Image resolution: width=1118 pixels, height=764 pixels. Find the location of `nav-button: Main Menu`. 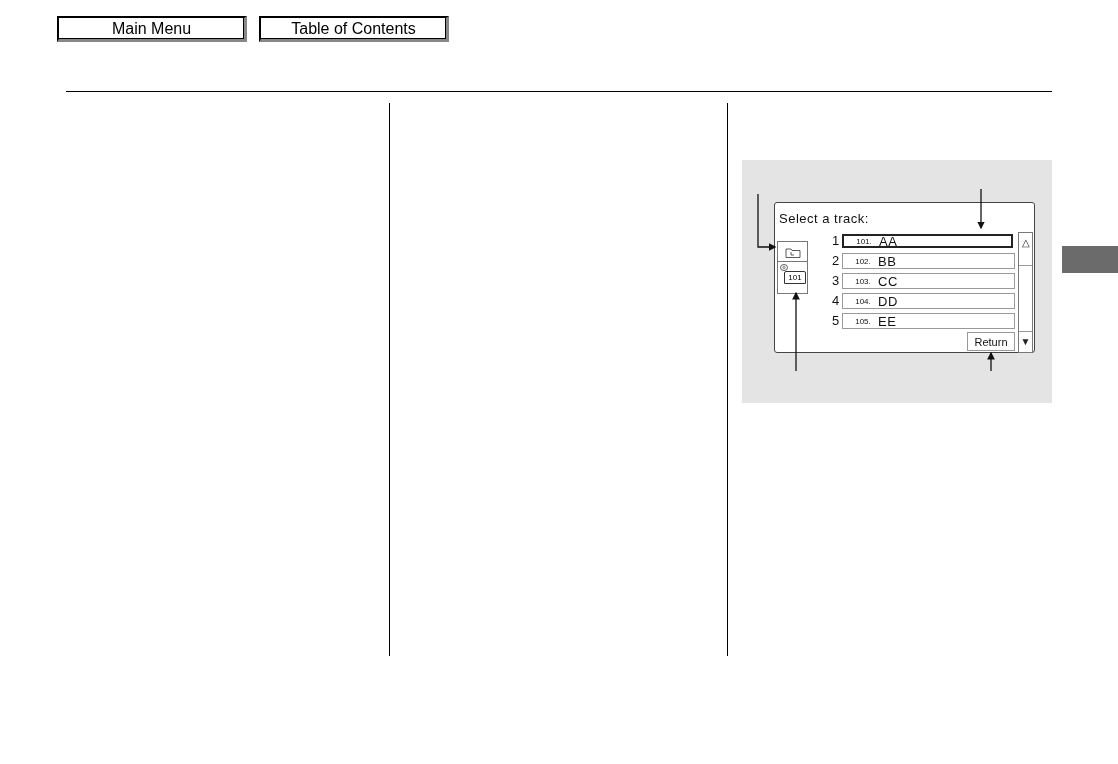

nav-button: Main Menu is located at coordinates (152, 29).